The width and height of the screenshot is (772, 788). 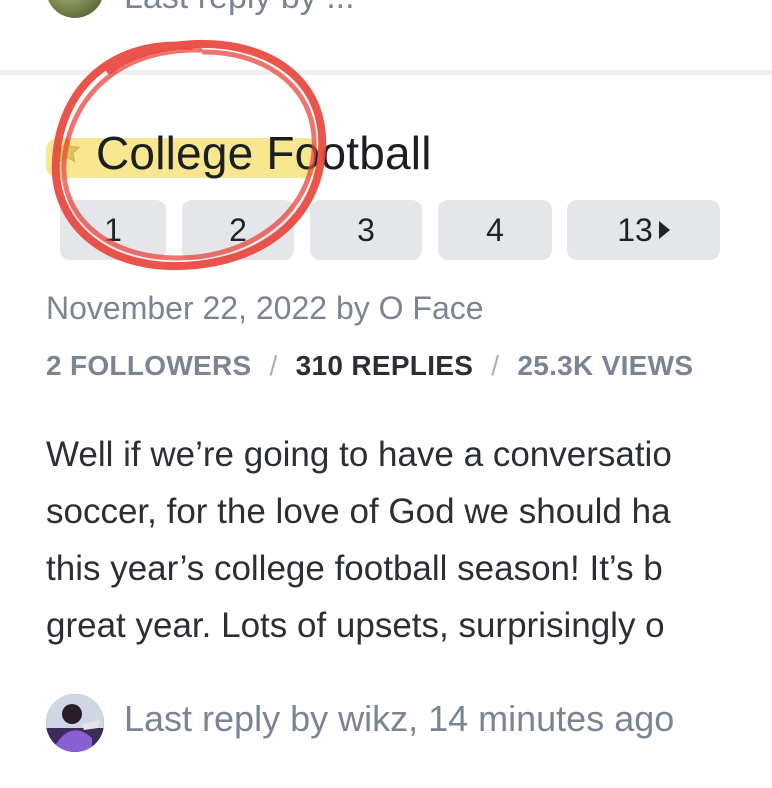 I want to click on followers-count: 2 FOLLOWERS, so click(x=149, y=365).